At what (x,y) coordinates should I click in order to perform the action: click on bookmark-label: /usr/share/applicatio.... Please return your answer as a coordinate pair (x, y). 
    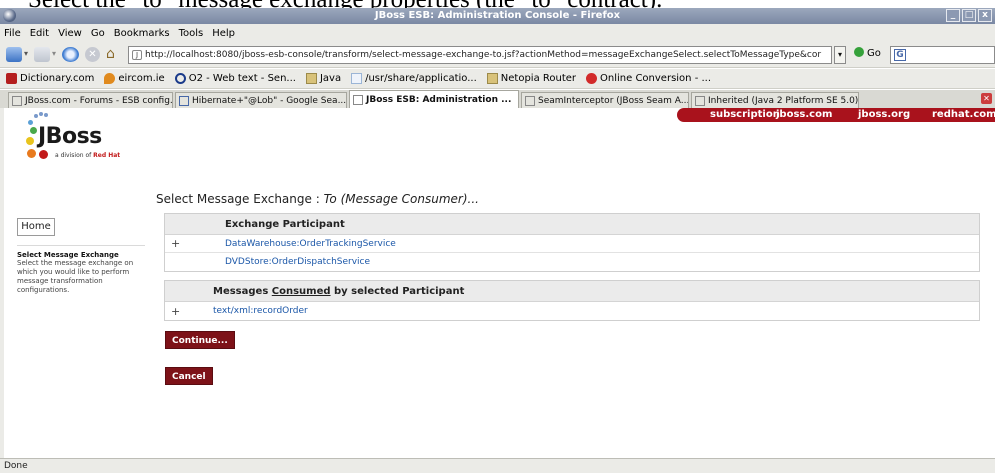
    Looking at the image, I should click on (421, 78).